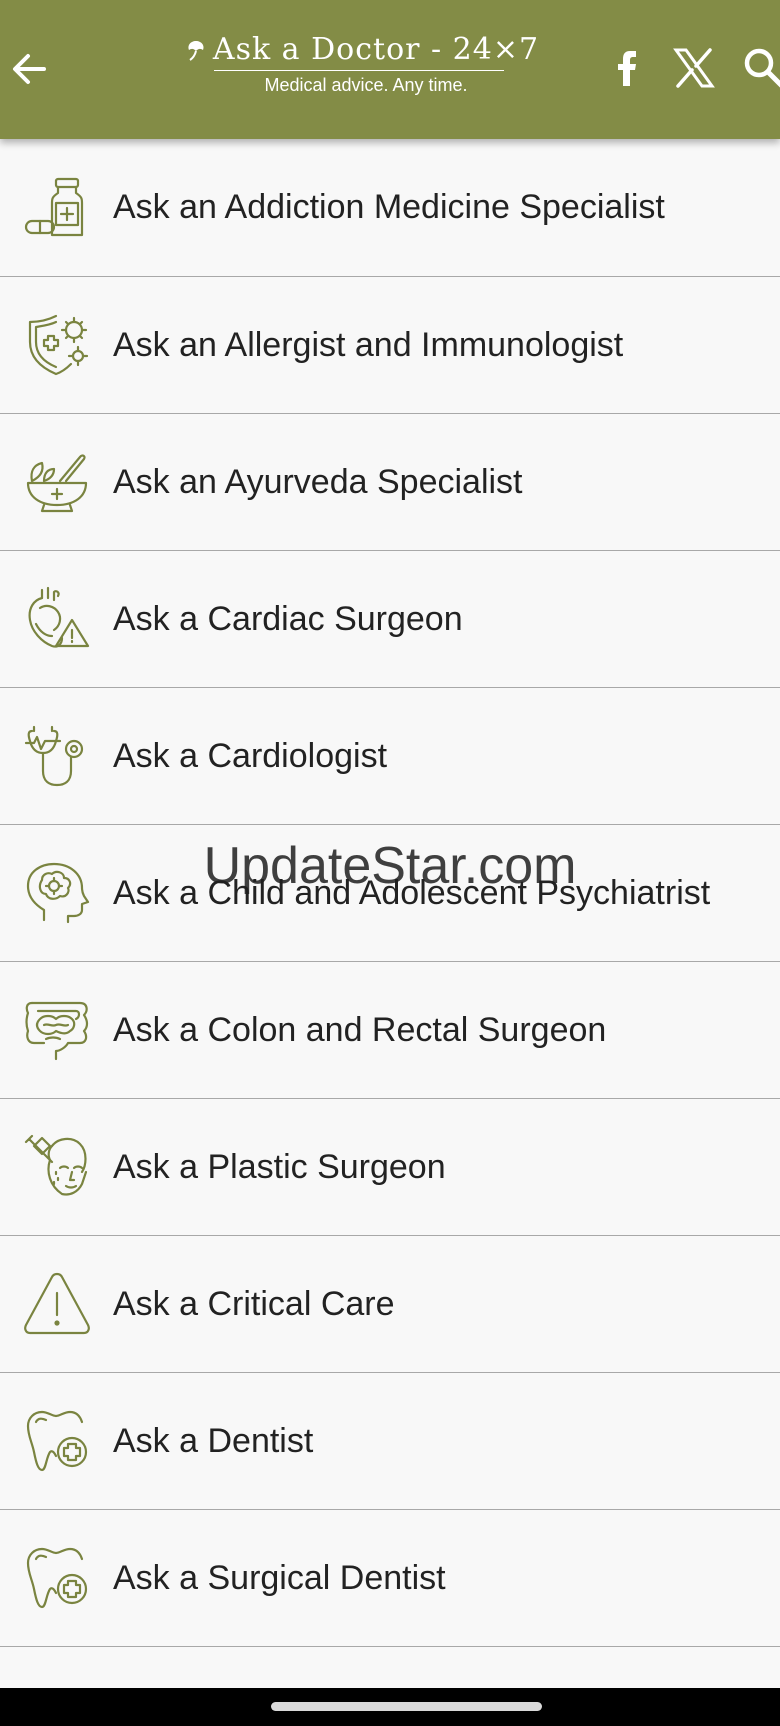 Image resolution: width=780 pixels, height=1726 pixels. I want to click on list-item: Ask a Cardiac Surgeon, so click(390, 619).